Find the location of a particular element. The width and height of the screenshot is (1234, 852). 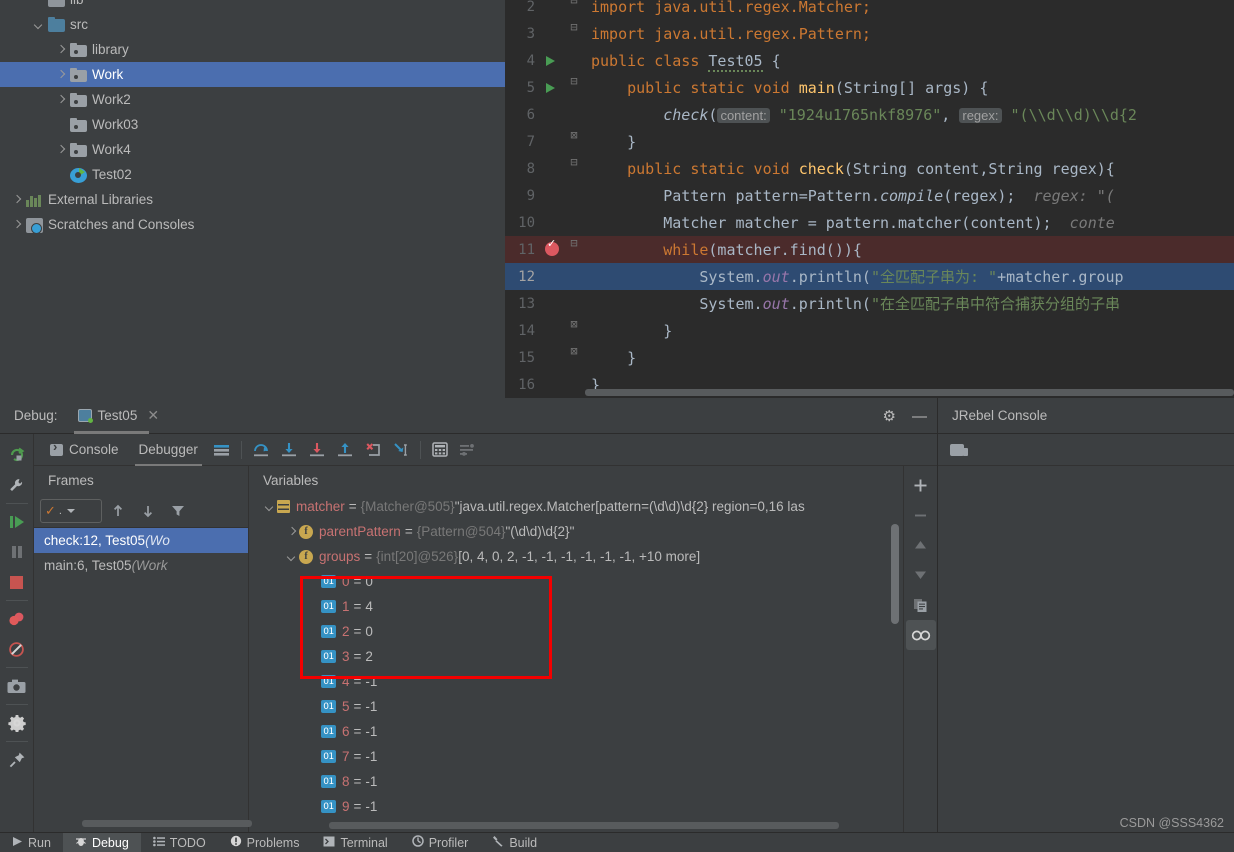

frames-toolbar: ✓ . is located at coordinates (141, 511).